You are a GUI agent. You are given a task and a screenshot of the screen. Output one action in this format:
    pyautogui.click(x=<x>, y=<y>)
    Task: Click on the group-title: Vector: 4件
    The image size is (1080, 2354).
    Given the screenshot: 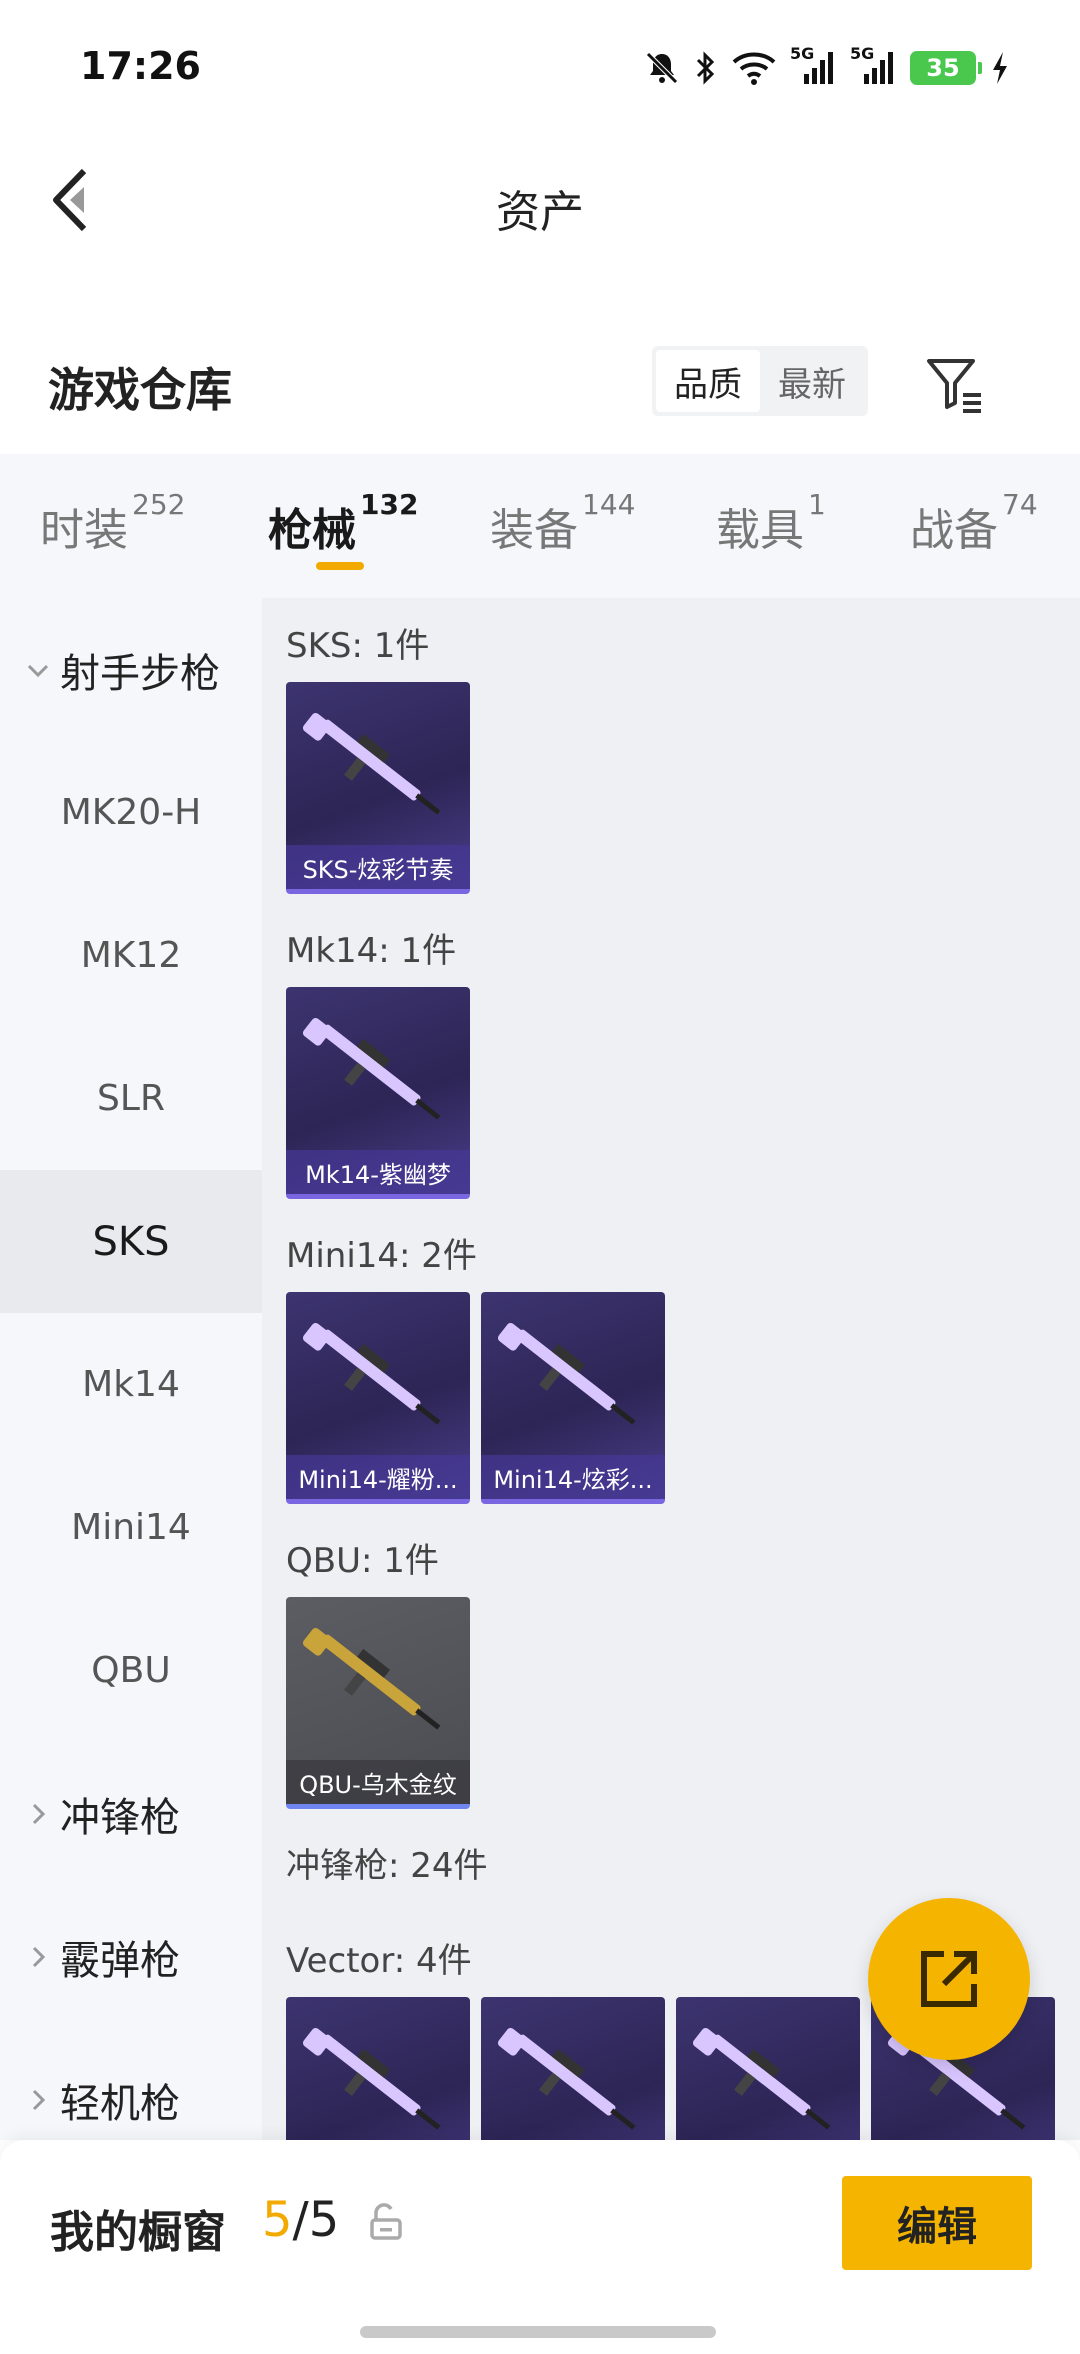 What is the action you would take?
    pyautogui.click(x=379, y=1961)
    